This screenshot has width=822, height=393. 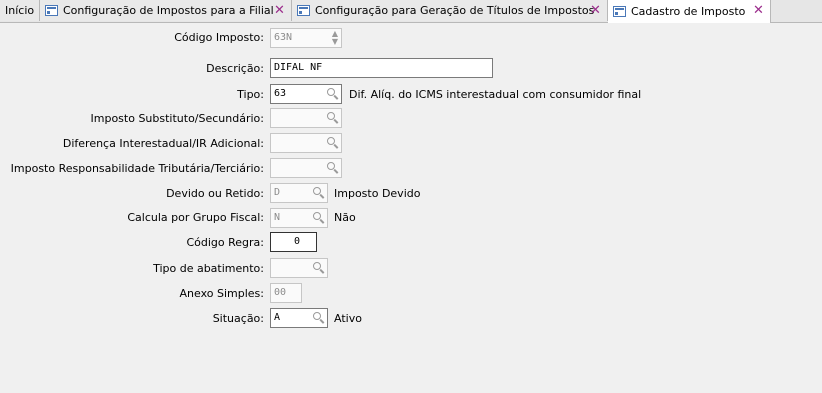 I want to click on imposto-substituto-label: Imposto Substituto/Secundário:, so click(x=177, y=118).